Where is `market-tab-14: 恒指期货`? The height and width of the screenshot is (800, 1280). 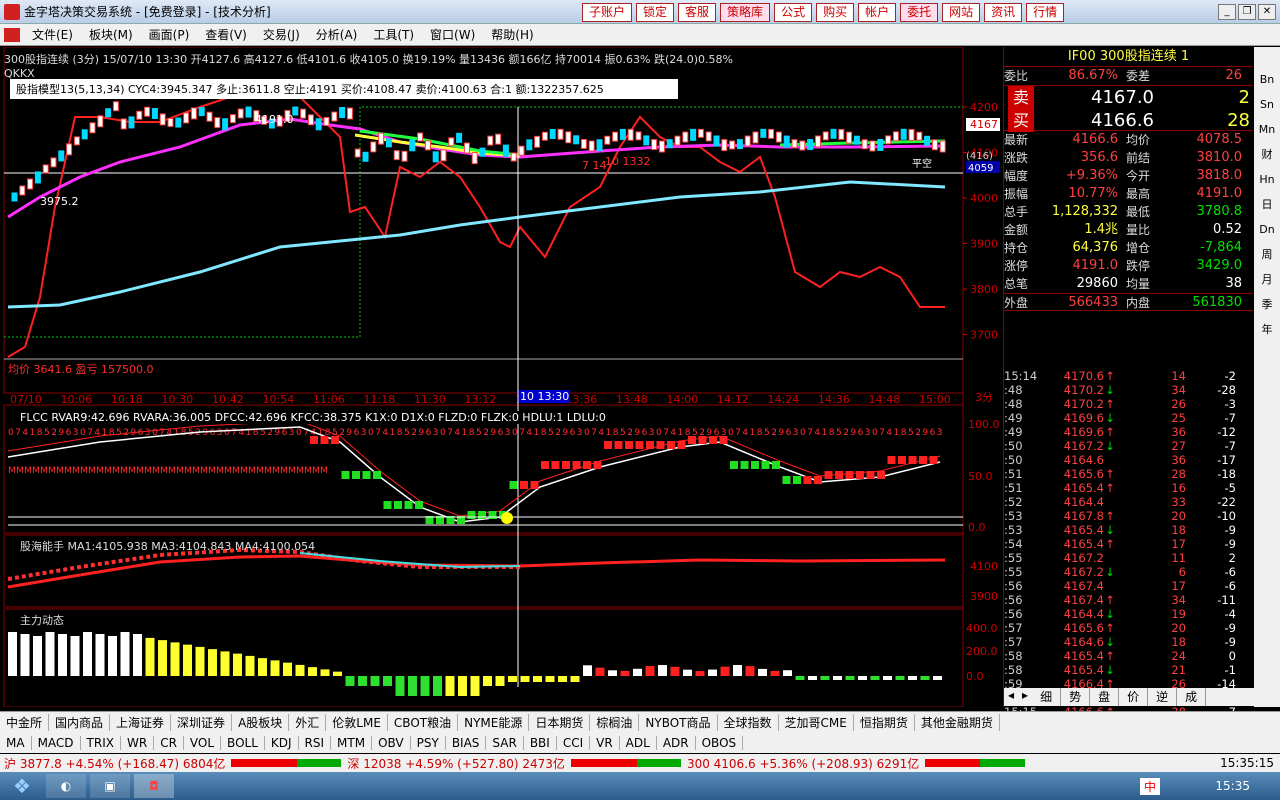 market-tab-14: 恒指期货 is located at coordinates (884, 722).